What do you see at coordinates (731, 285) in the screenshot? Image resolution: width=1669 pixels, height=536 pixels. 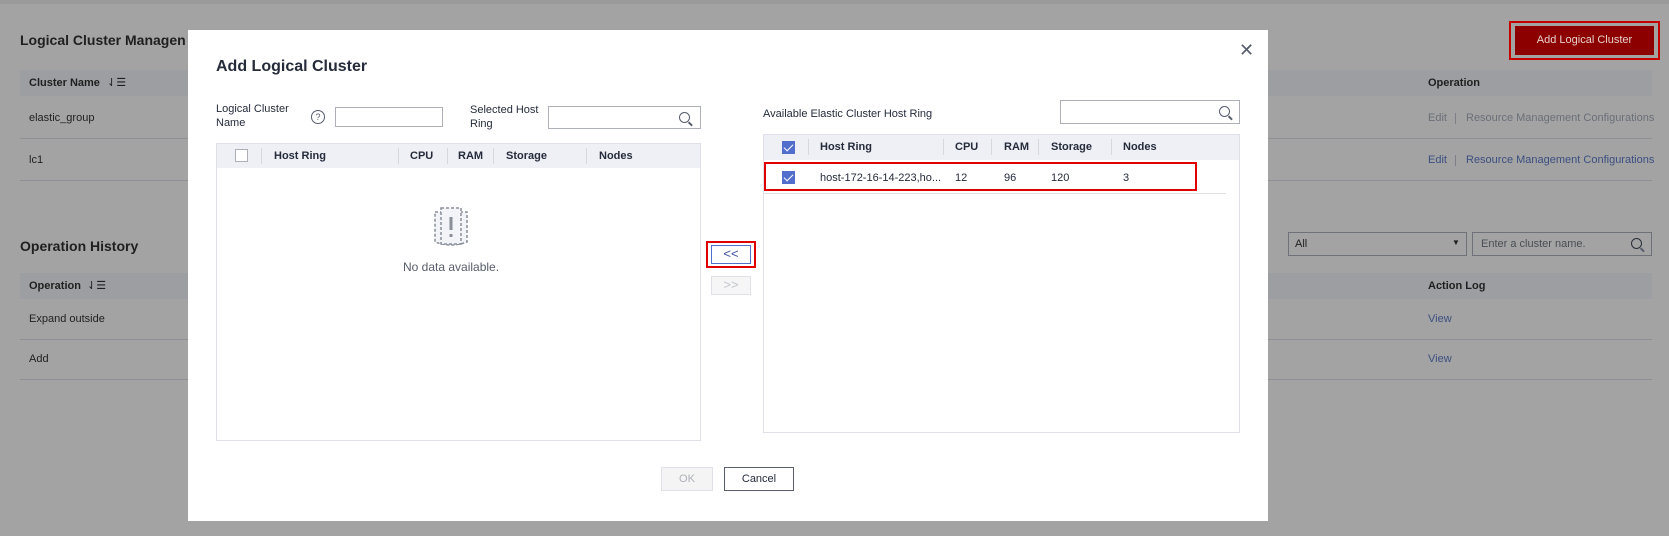 I see `move-right-button: >>` at bounding box center [731, 285].